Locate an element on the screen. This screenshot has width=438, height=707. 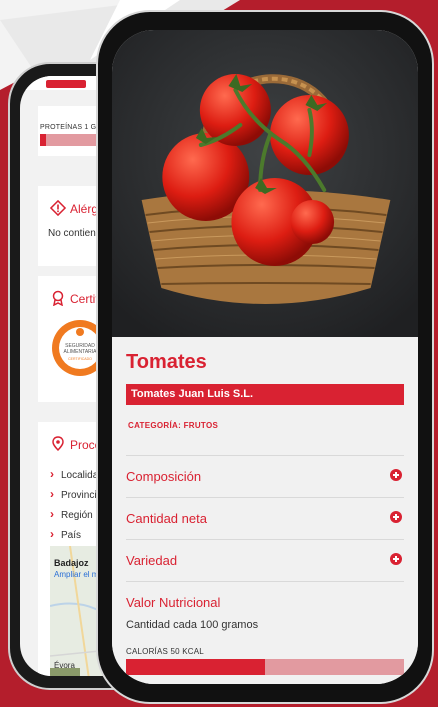
net-quantity-row: Cantidad neta is located at coordinates (265, 518).